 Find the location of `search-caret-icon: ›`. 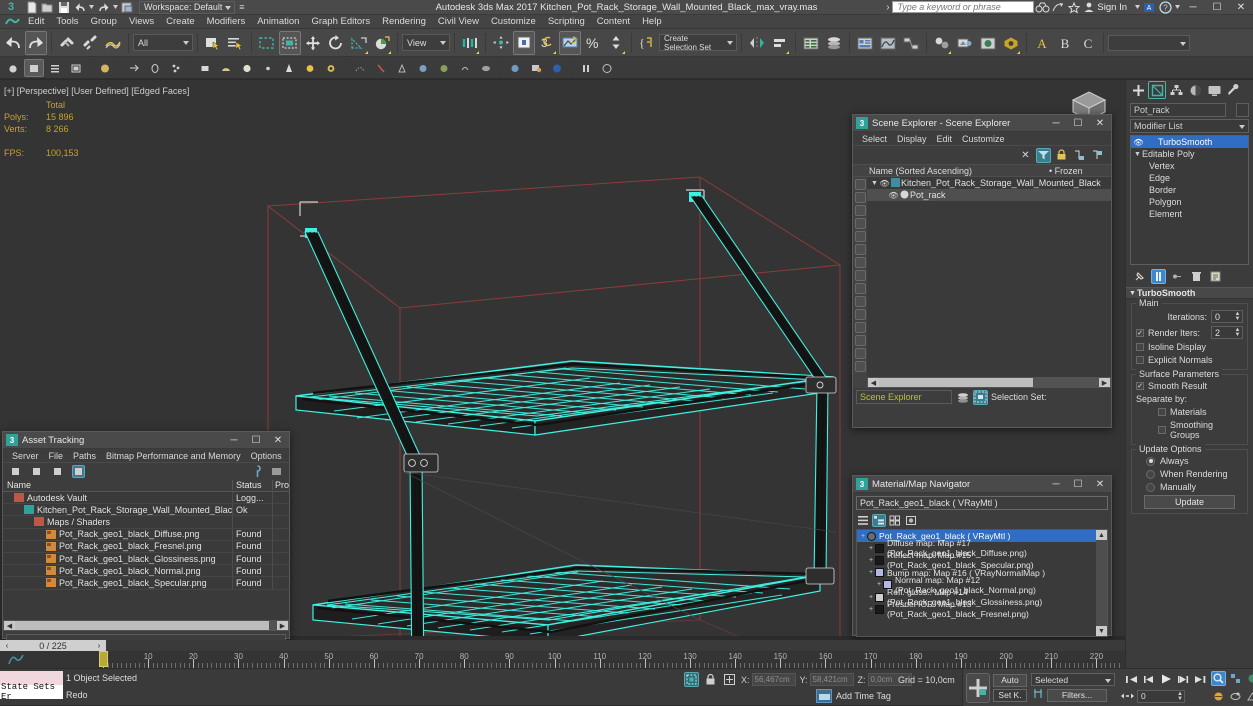

search-caret-icon: › is located at coordinates (887, 7).